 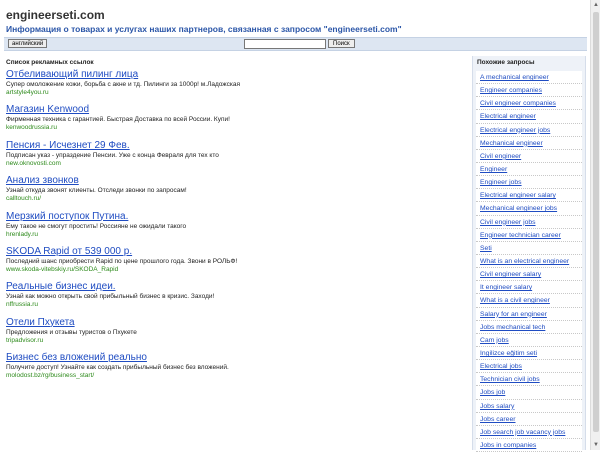 I want to click on related-searches-title: Похожие запросы, so click(x=506, y=62).